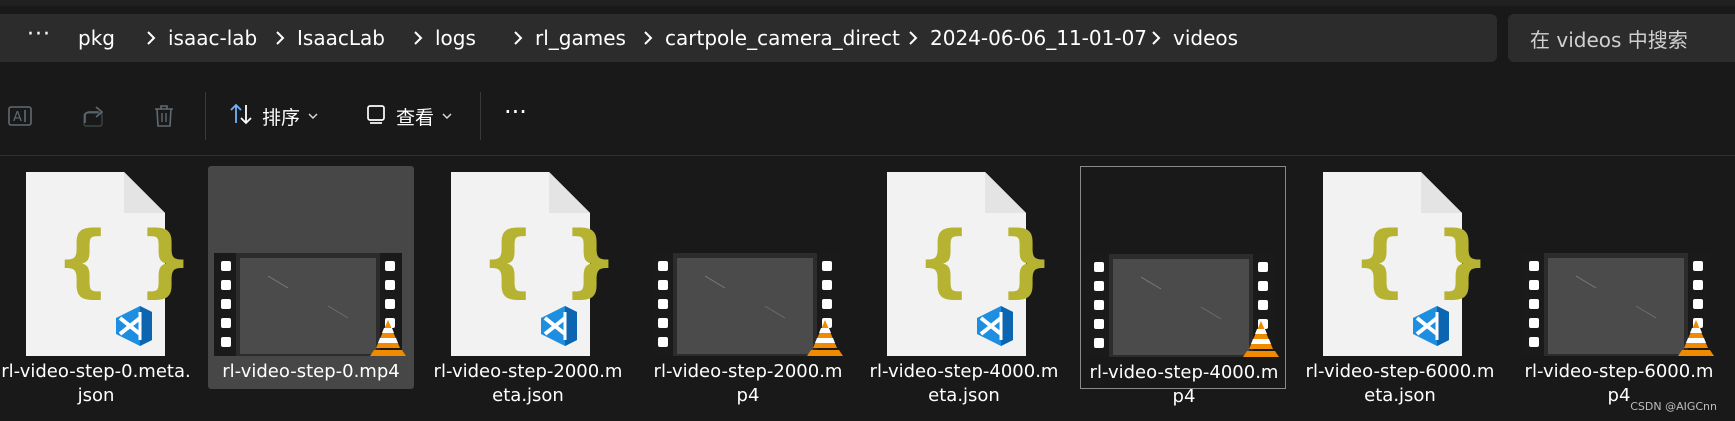  I want to click on breadcrumb-cartpole-camera-direct: cartpole_camera_direct, so click(782, 38).